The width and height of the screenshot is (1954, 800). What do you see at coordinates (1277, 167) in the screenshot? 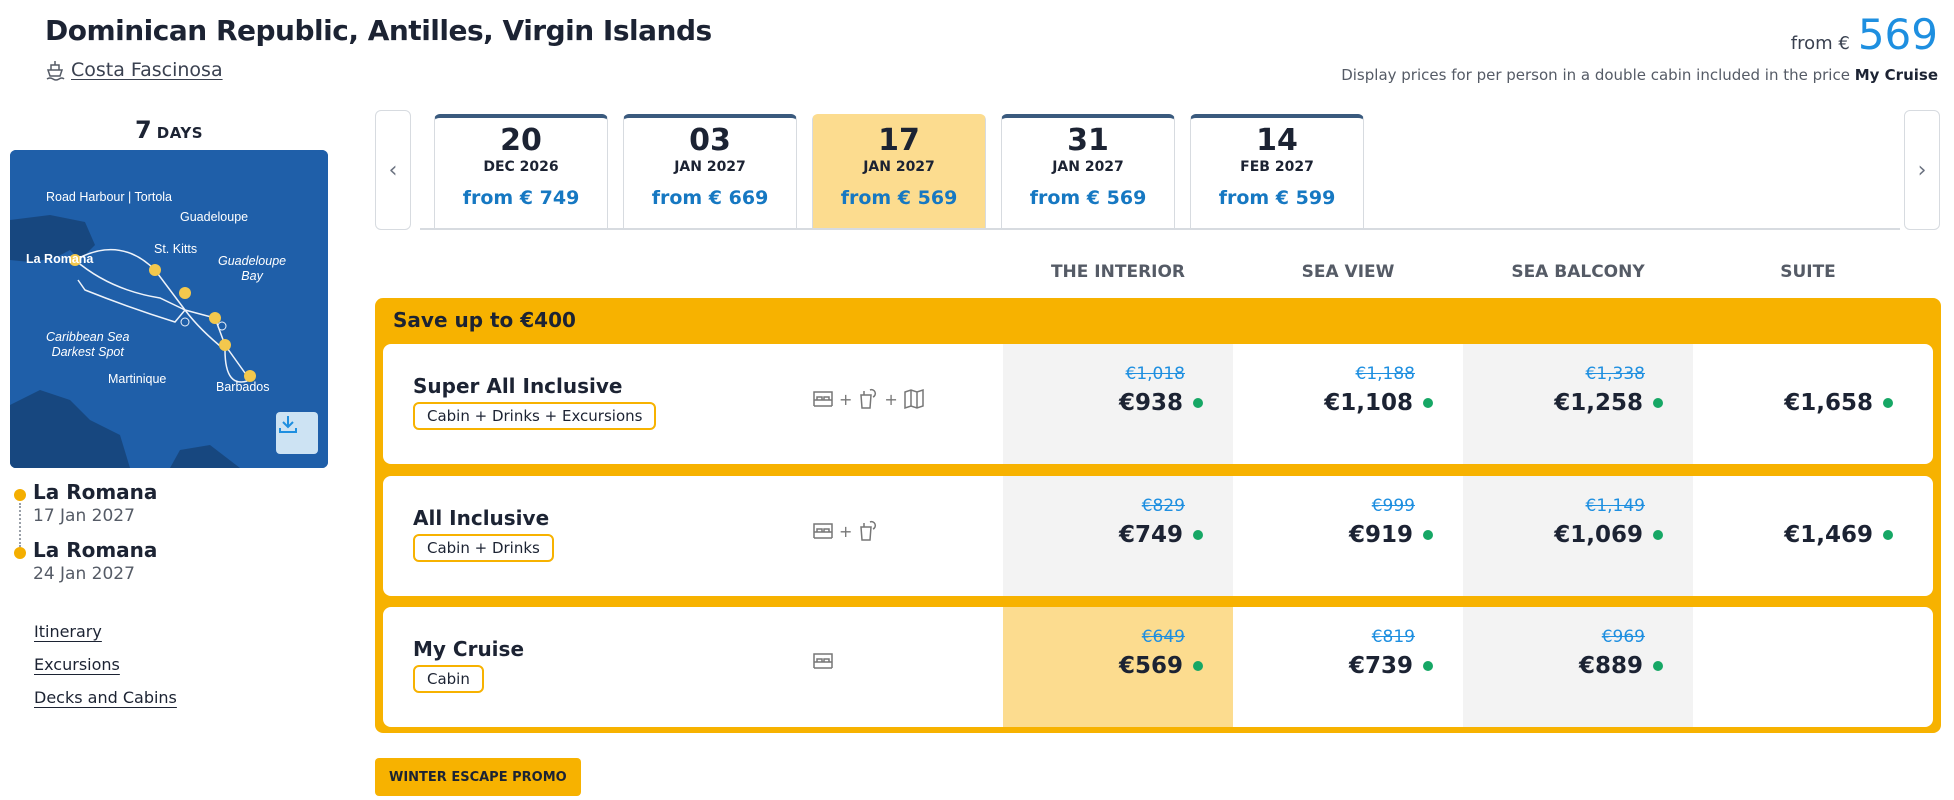
I see `date-month: FEB 2027` at bounding box center [1277, 167].